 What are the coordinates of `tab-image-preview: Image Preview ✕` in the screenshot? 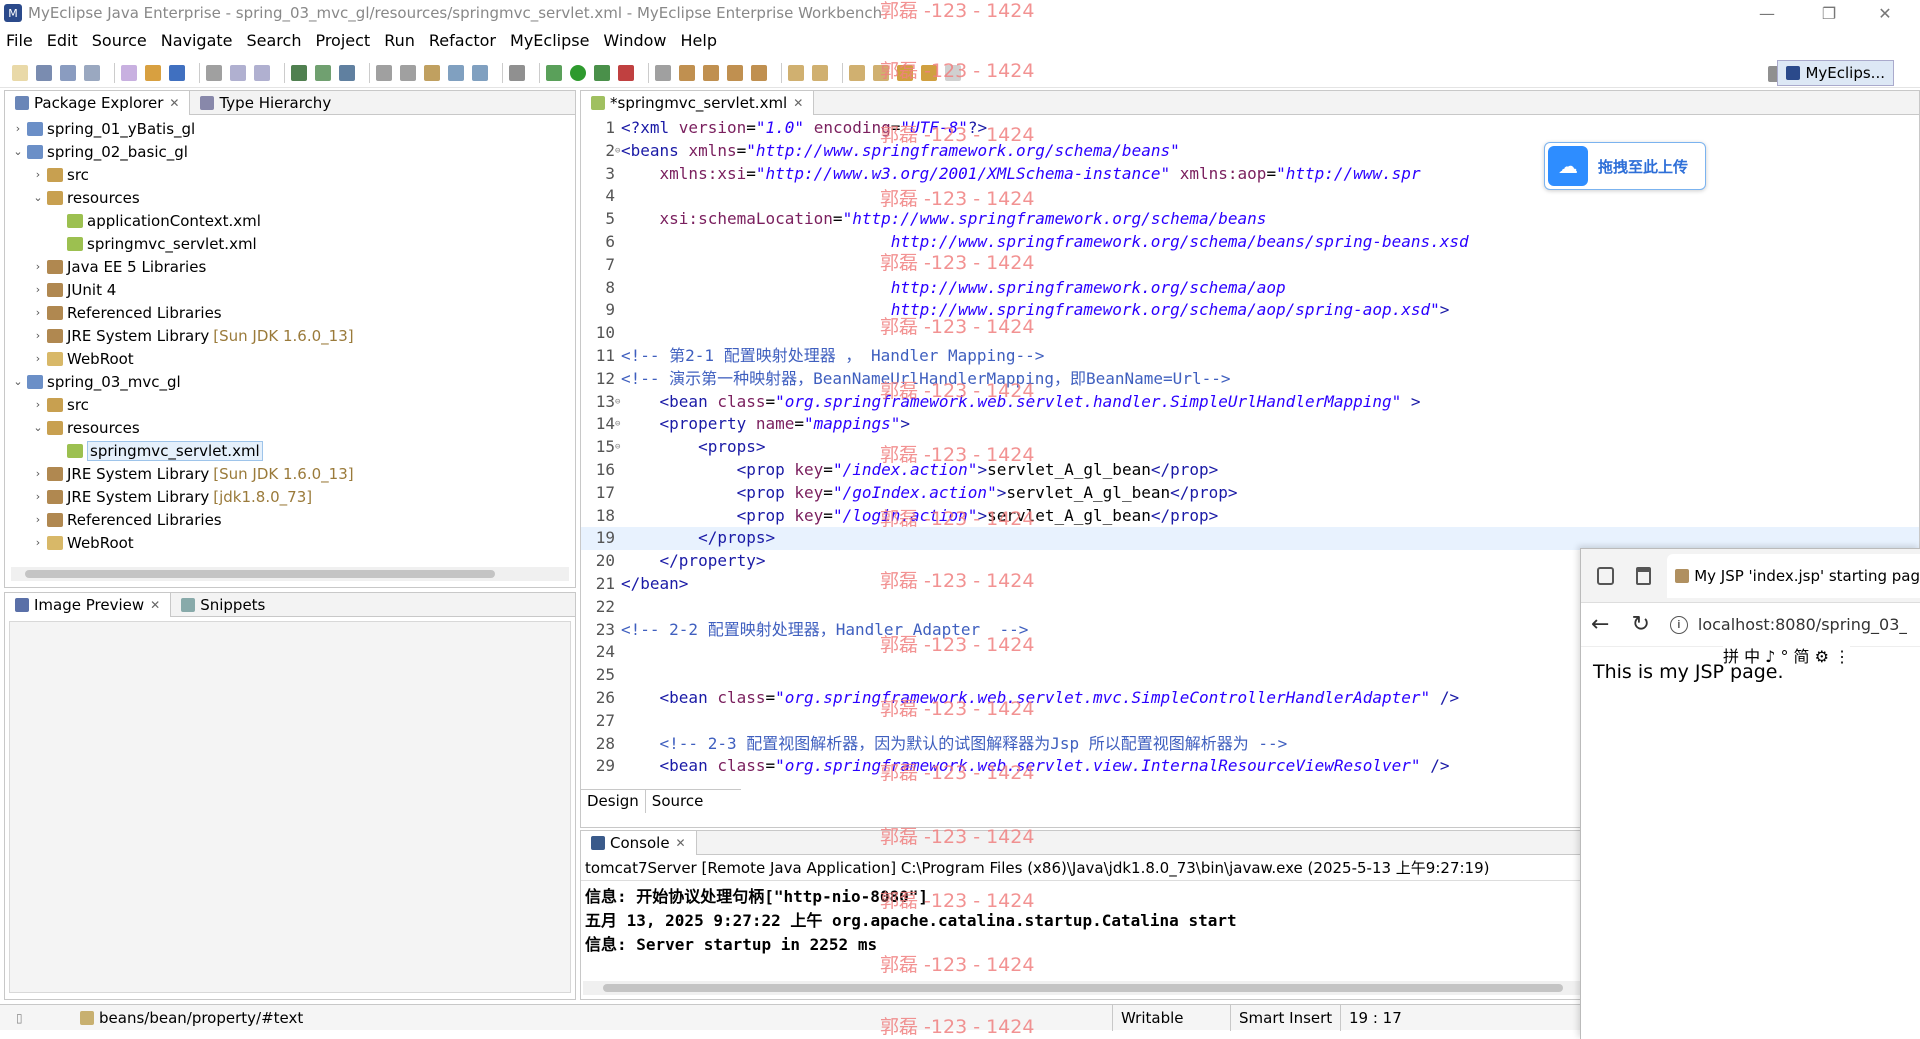 It's located at (88, 604).